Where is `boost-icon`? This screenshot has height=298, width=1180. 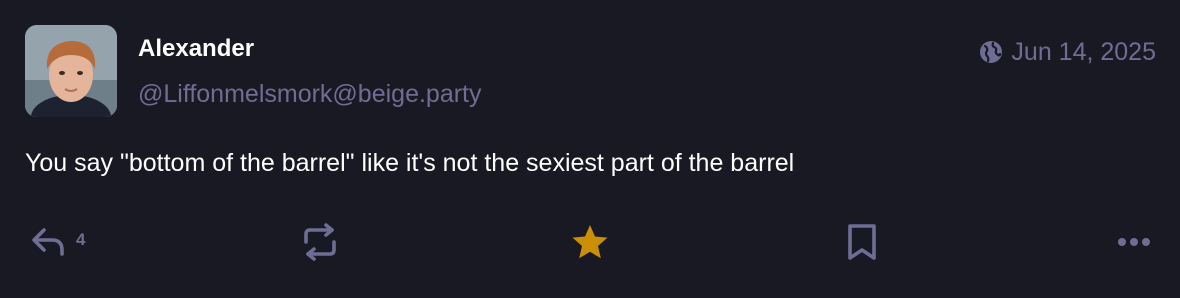 boost-icon is located at coordinates (320, 242).